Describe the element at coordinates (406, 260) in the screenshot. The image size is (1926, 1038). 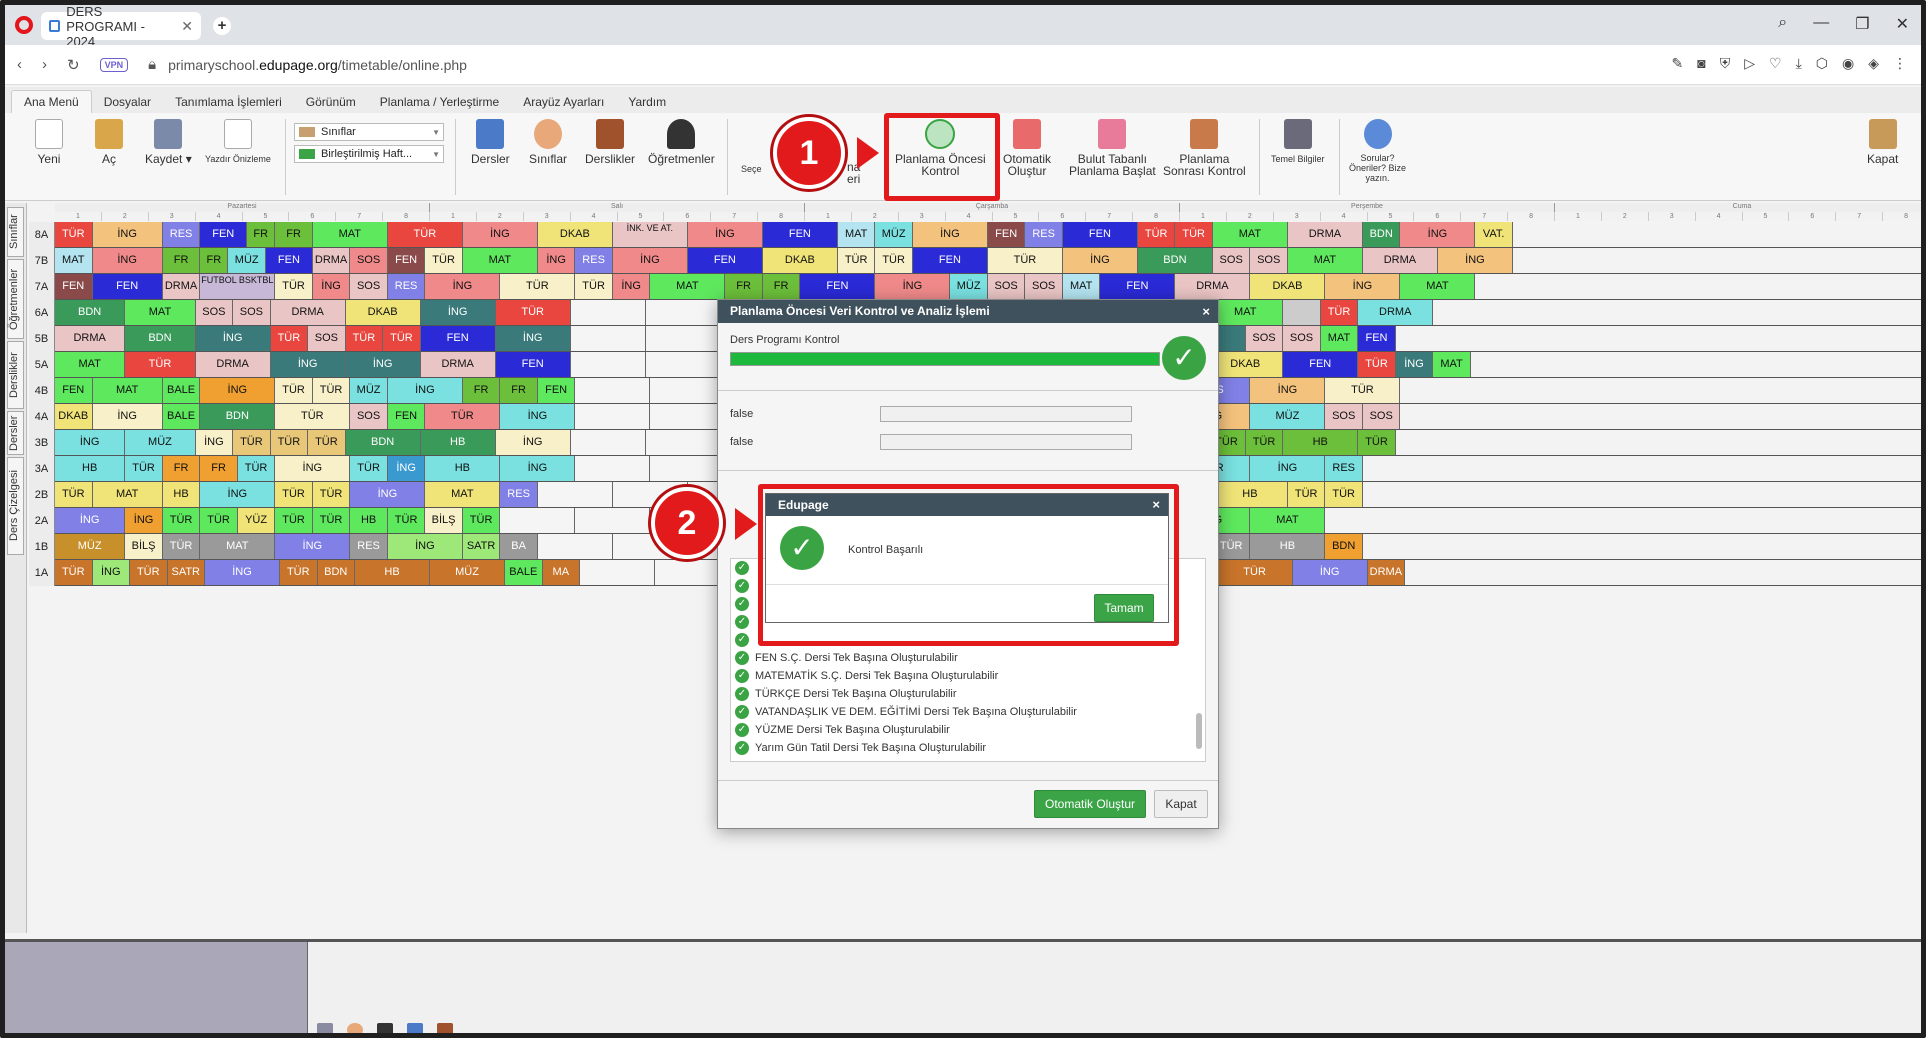
I see `lesson-cell: FEN S.Ç.` at that location.